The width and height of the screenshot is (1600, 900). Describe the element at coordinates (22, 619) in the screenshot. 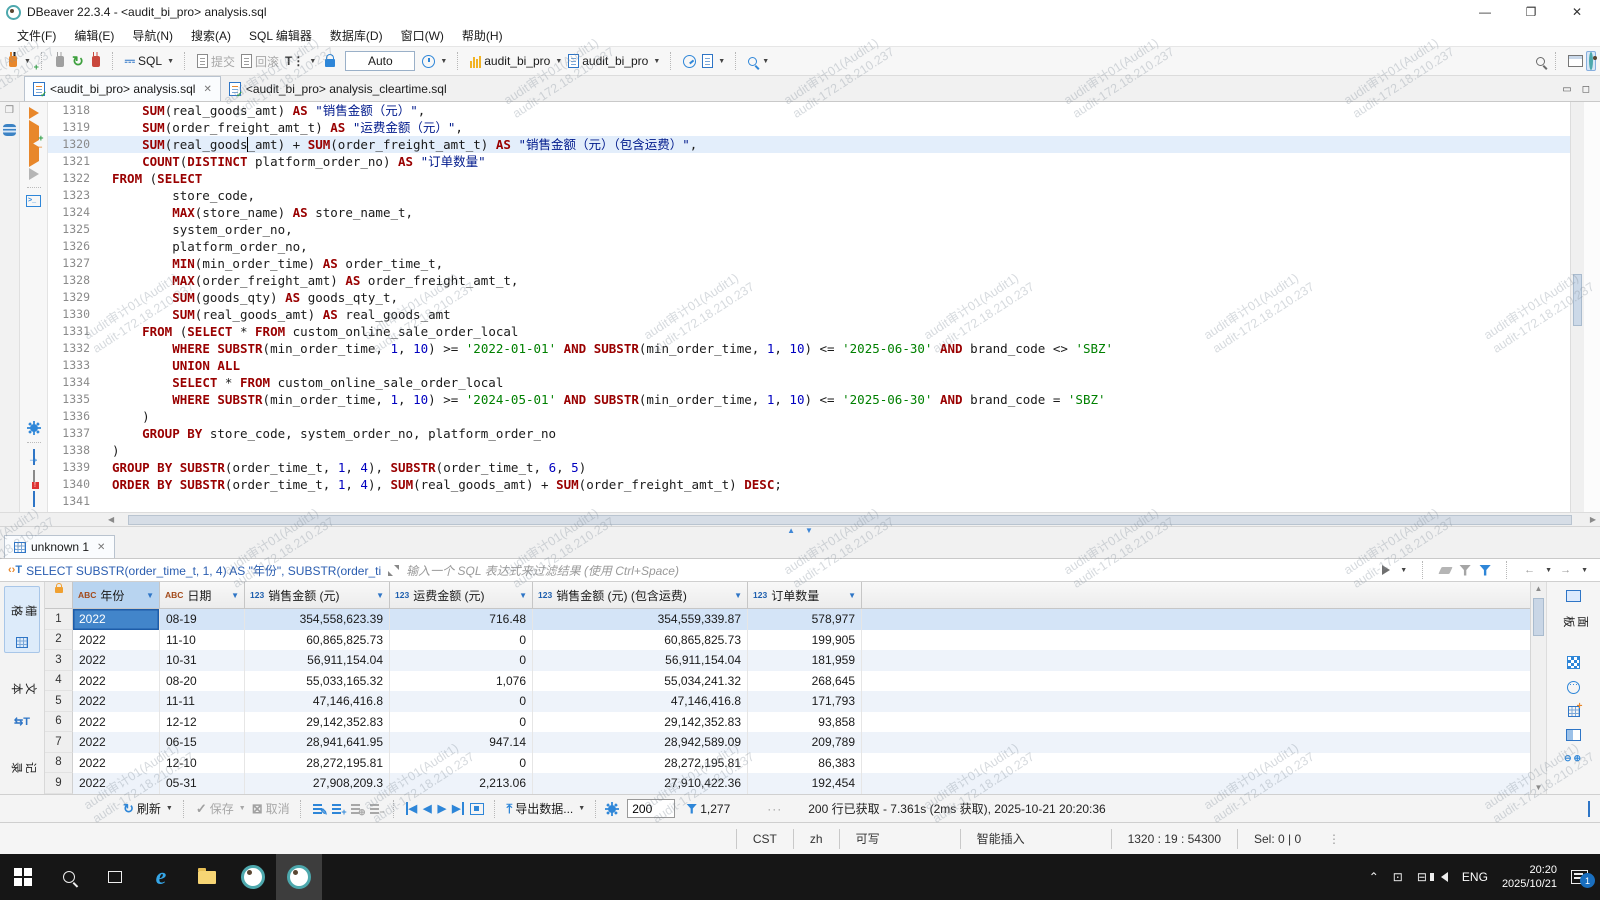

I see `view-tab-grid: 栅格` at that location.